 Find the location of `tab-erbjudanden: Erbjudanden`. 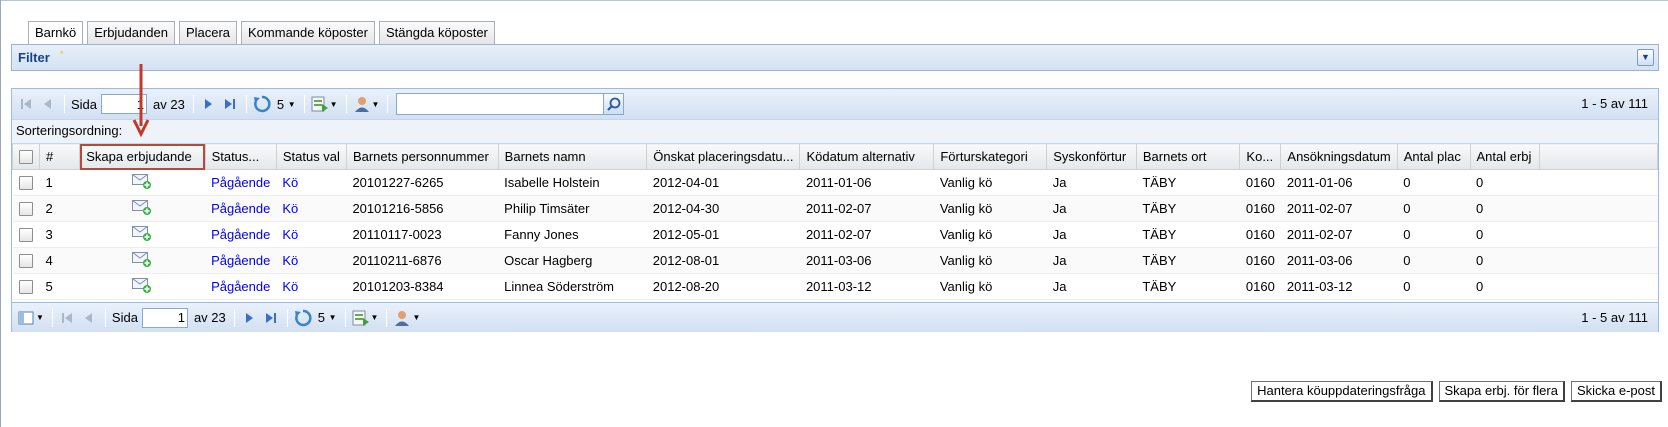

tab-erbjudanden: Erbjudanden is located at coordinates (131, 32).